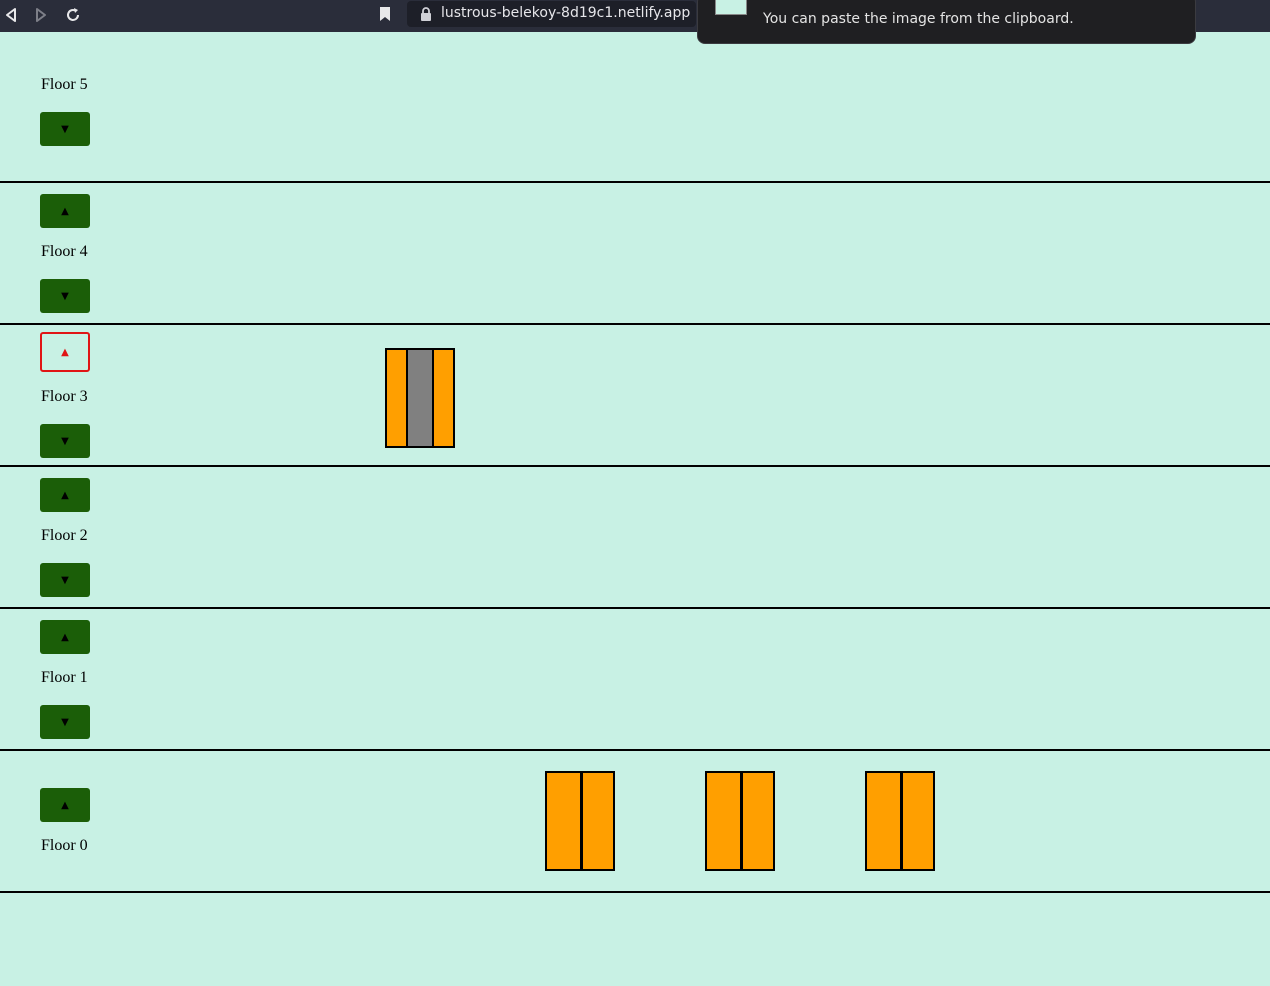  I want to click on address-bar: lustrous-belekoy-8d19c1.netlify.app, so click(551, 14).